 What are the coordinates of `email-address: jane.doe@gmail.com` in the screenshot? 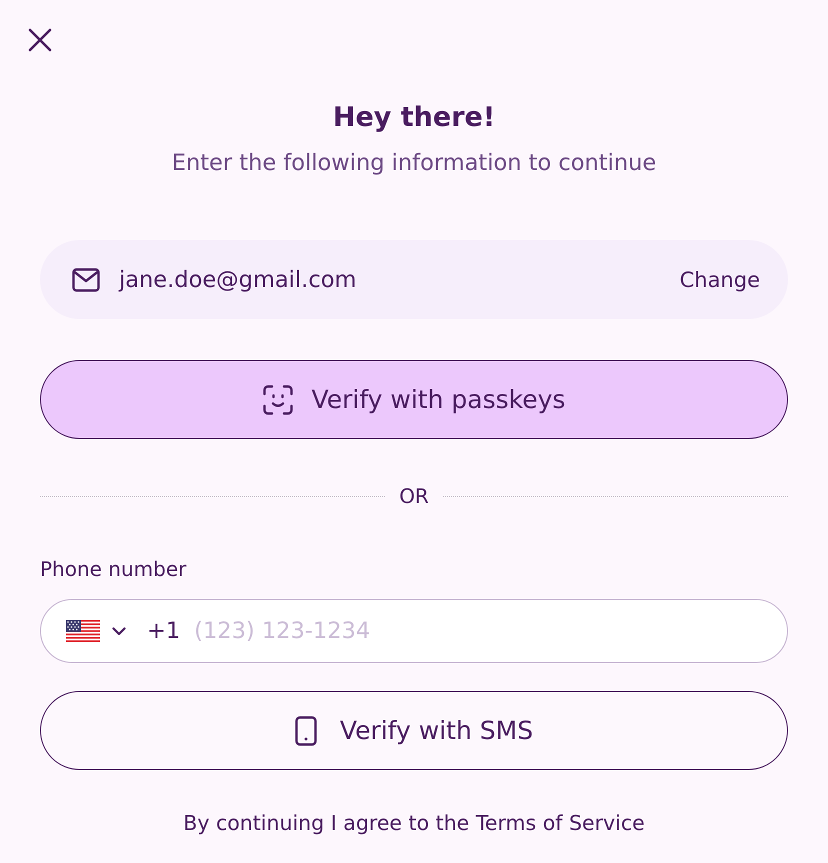 It's located at (238, 280).